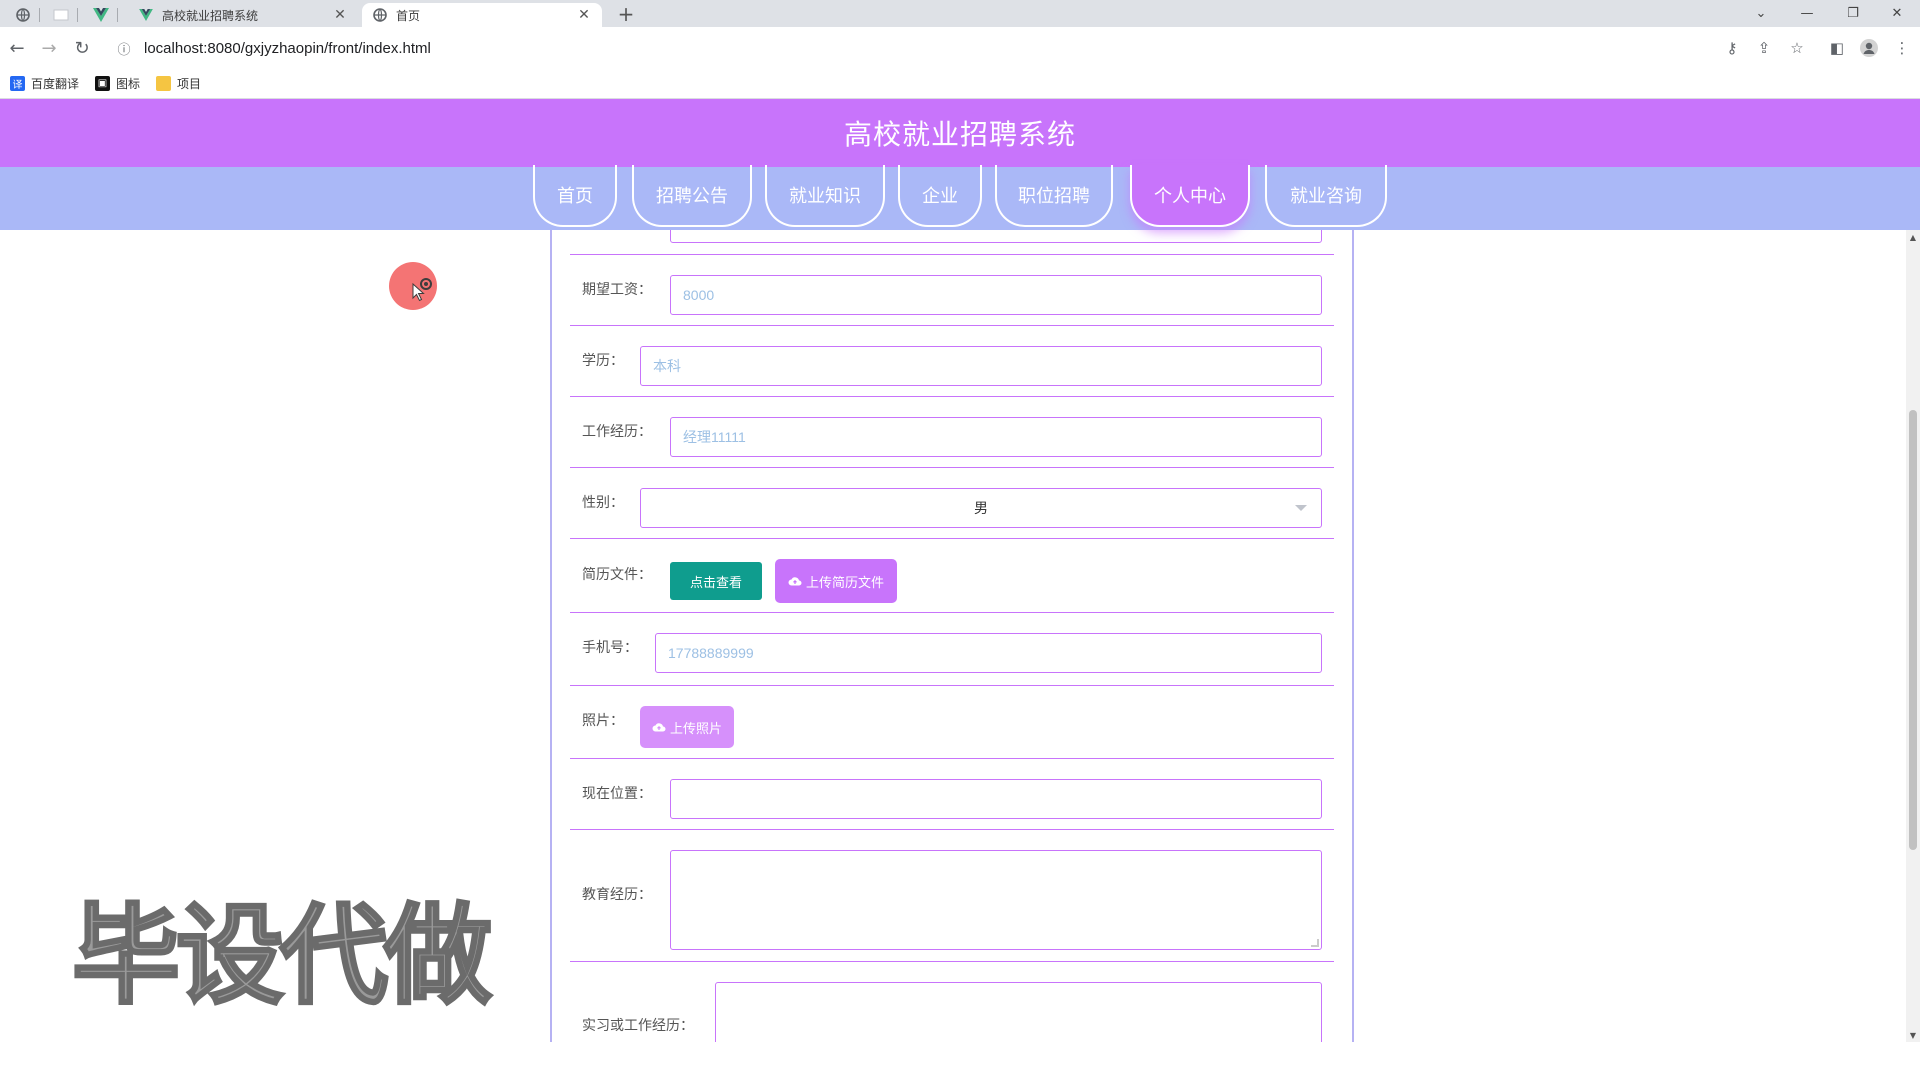  I want to click on location-input, so click(996, 799).